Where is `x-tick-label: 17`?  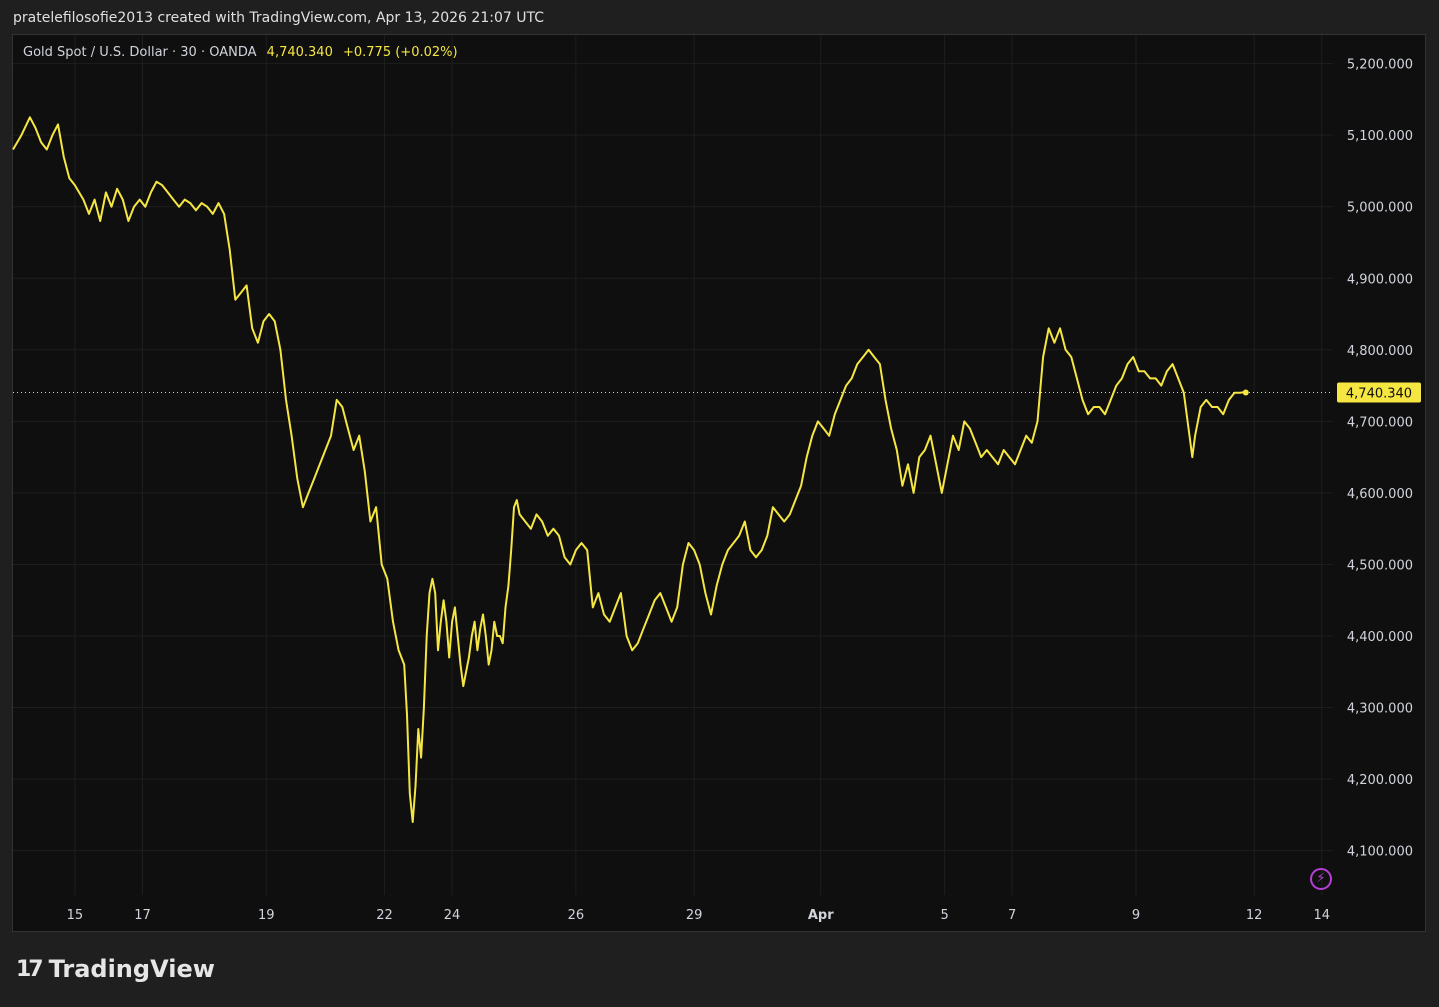
x-tick-label: 17 is located at coordinates (142, 915).